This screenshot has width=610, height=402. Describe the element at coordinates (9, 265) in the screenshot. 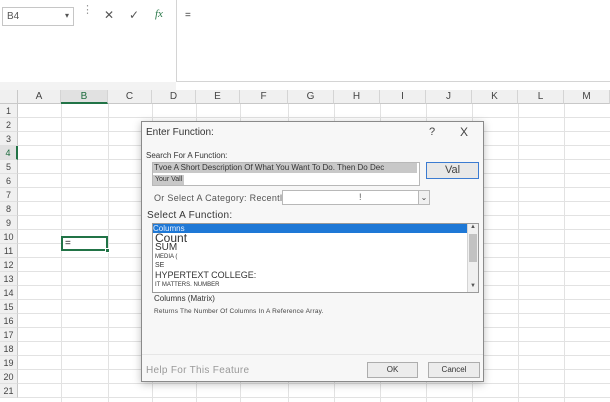

I see `row-header-12: 12` at that location.